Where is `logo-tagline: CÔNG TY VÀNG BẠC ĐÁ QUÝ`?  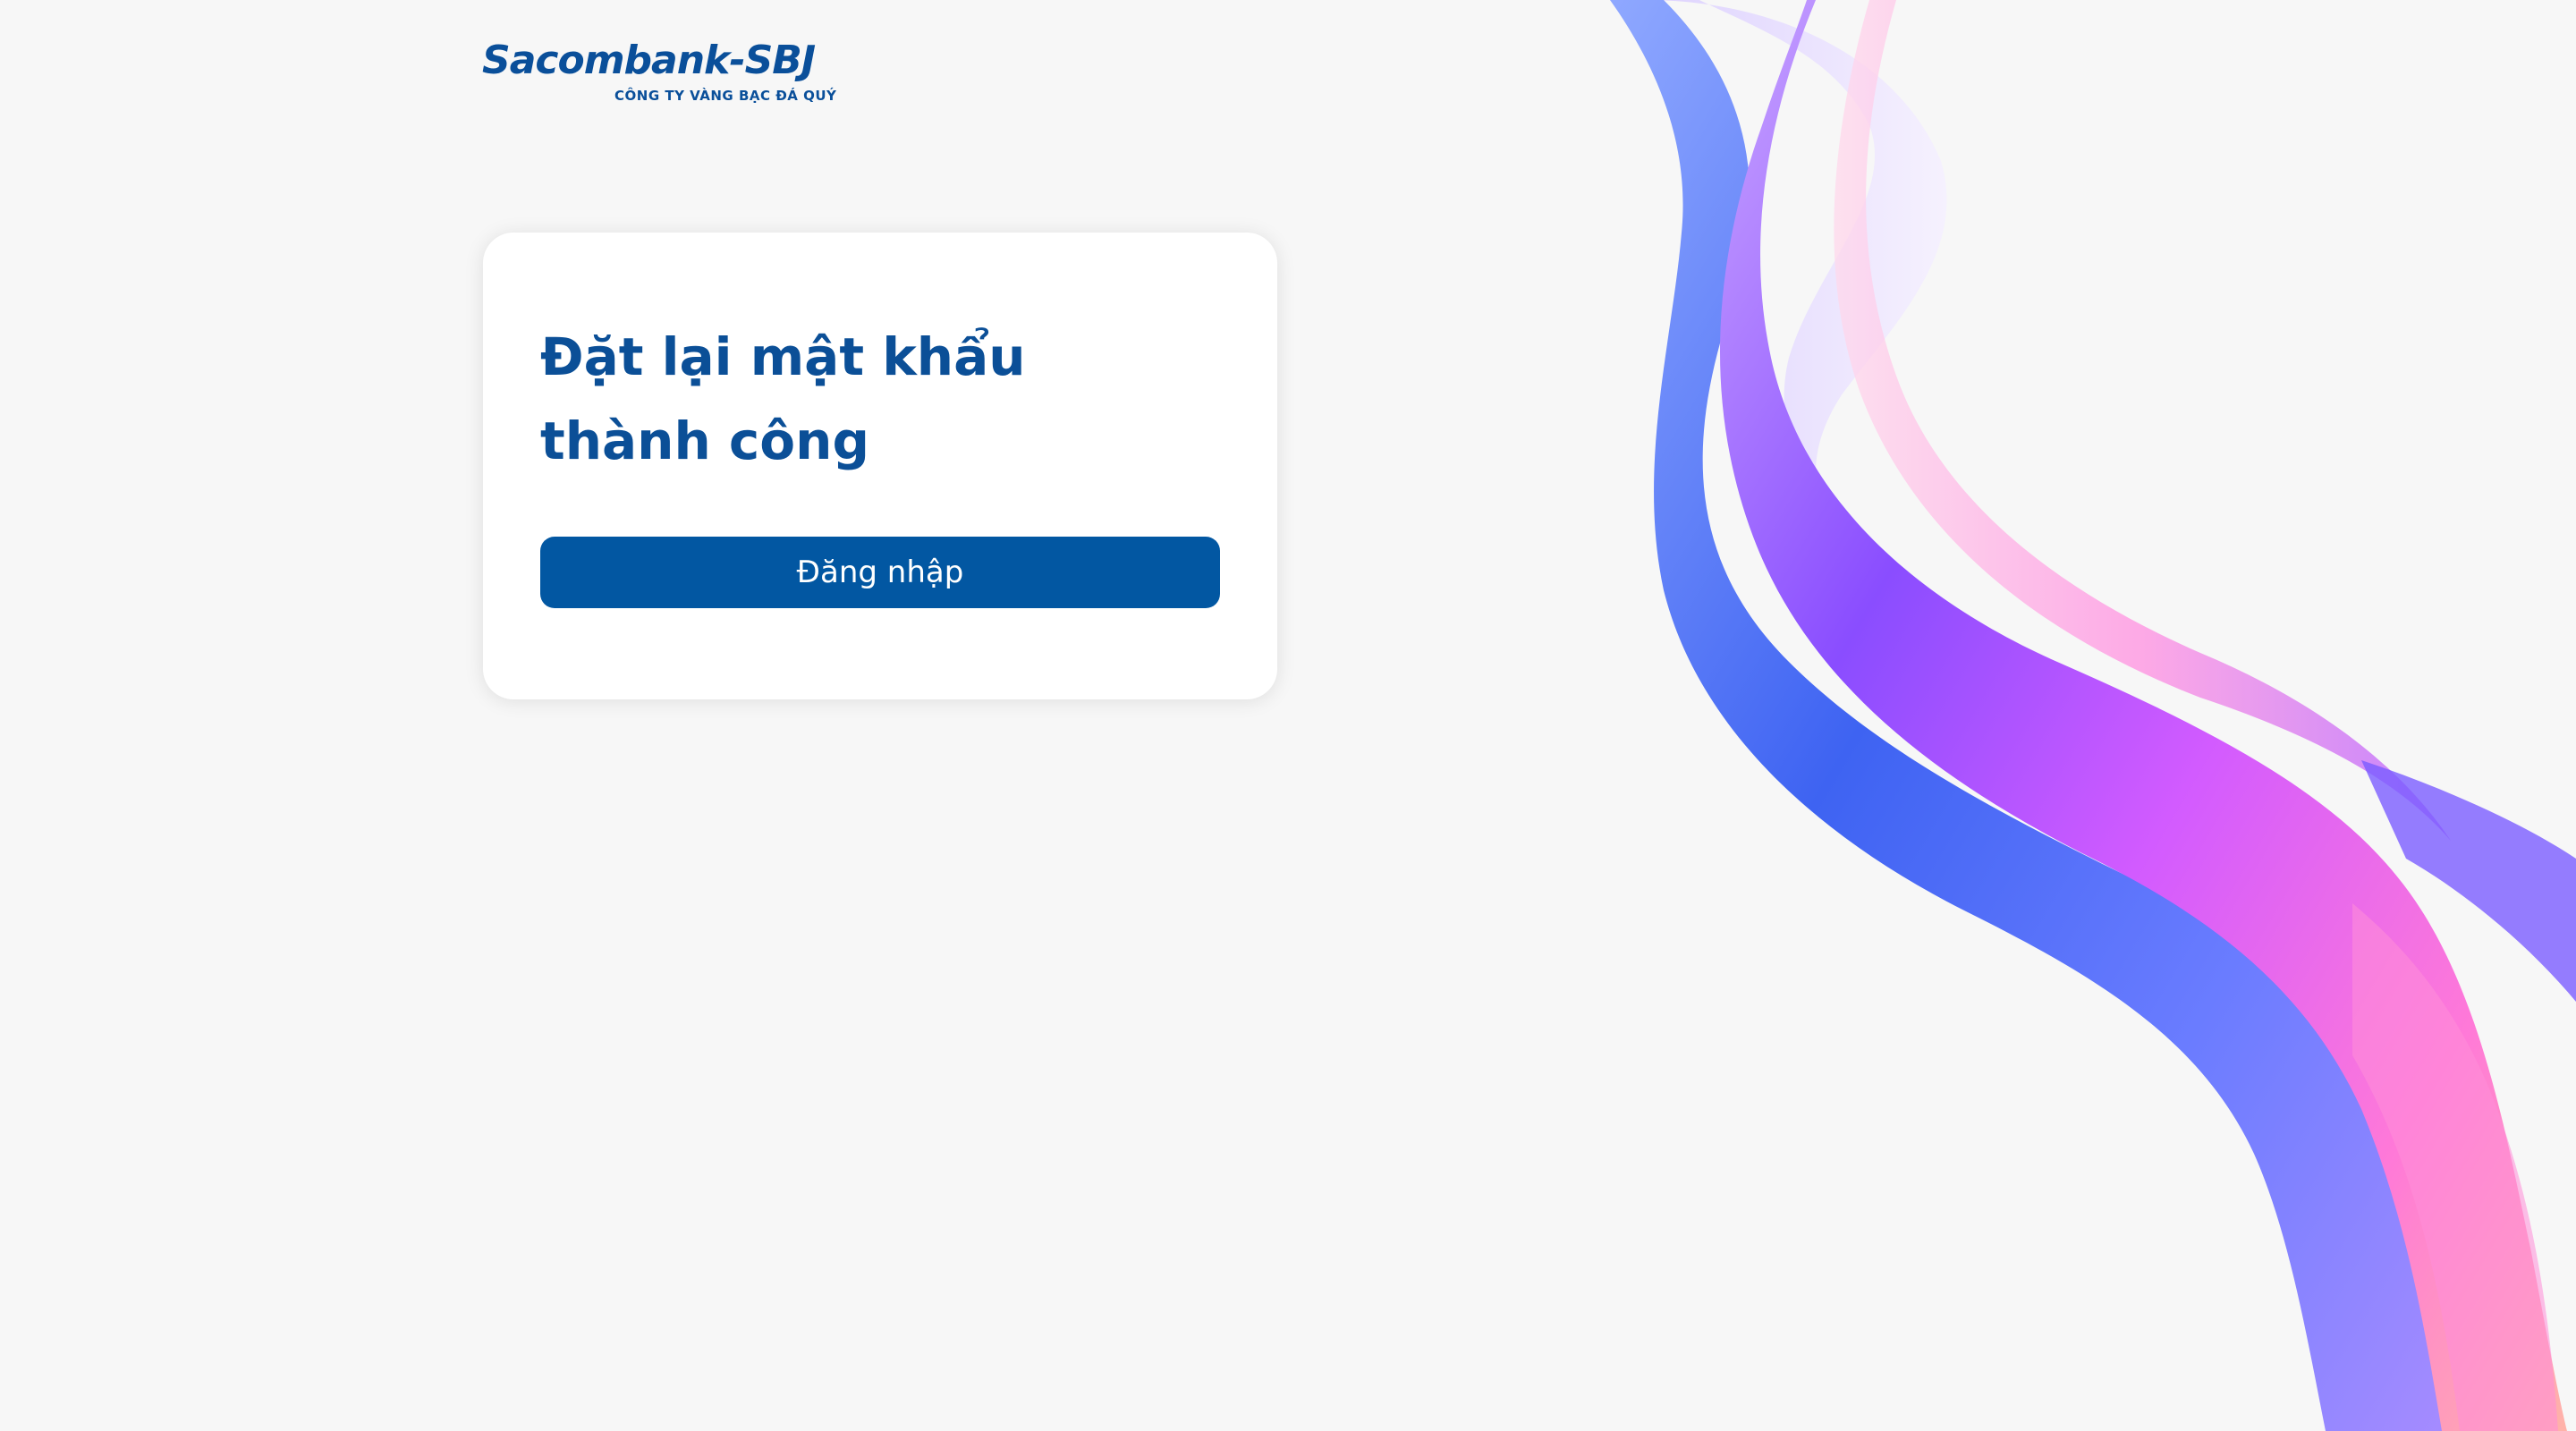 logo-tagline: CÔNG TY VÀNG BẠC ĐÁ QUÝ is located at coordinates (725, 96).